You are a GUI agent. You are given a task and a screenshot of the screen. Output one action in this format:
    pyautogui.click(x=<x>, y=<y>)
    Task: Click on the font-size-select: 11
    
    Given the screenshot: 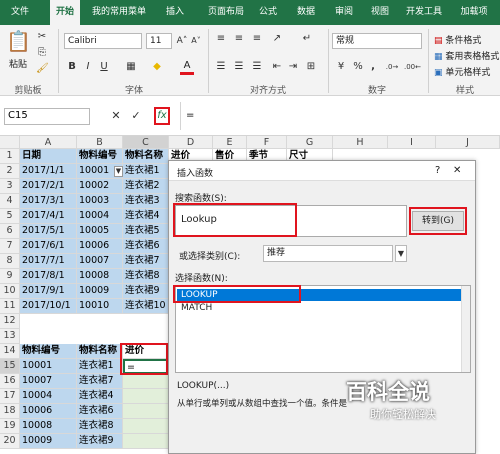 What is the action you would take?
    pyautogui.click(x=159, y=41)
    